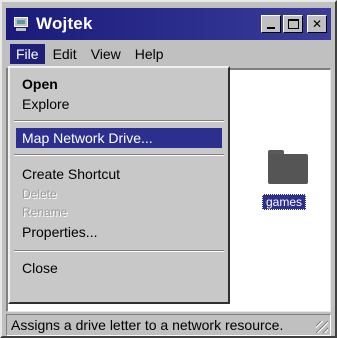 This screenshot has height=338, width=337. I want to click on menu-item-open: Open, so click(119, 84).